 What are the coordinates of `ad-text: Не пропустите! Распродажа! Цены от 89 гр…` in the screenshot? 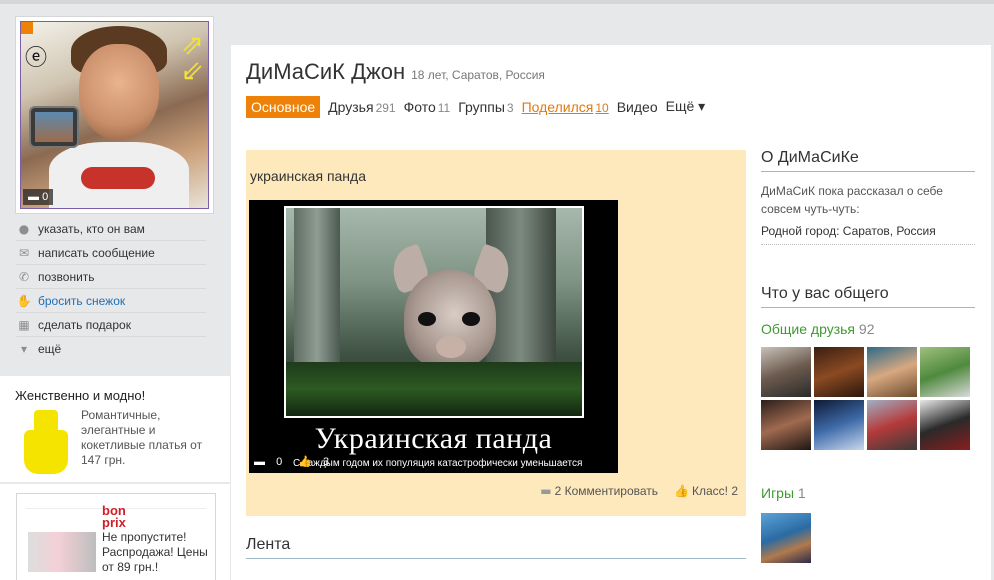 It's located at (157, 552).